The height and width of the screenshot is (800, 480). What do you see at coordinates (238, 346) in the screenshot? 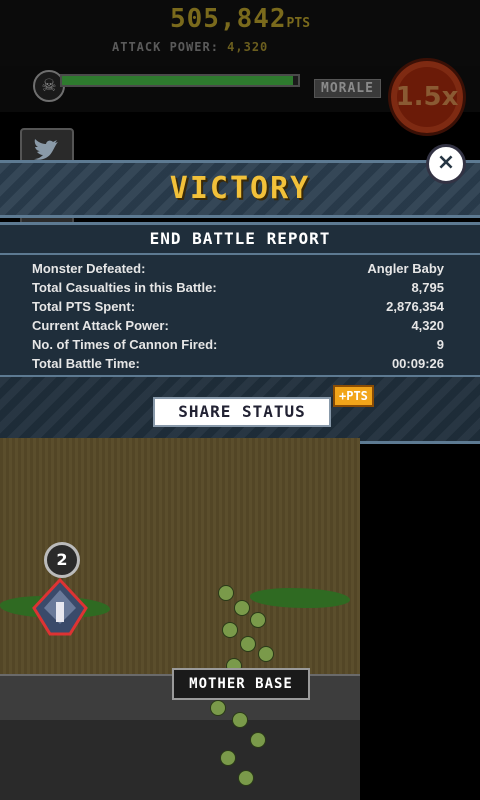
I see `report-row: No. of Times of Cannon Fired: 9` at bounding box center [238, 346].